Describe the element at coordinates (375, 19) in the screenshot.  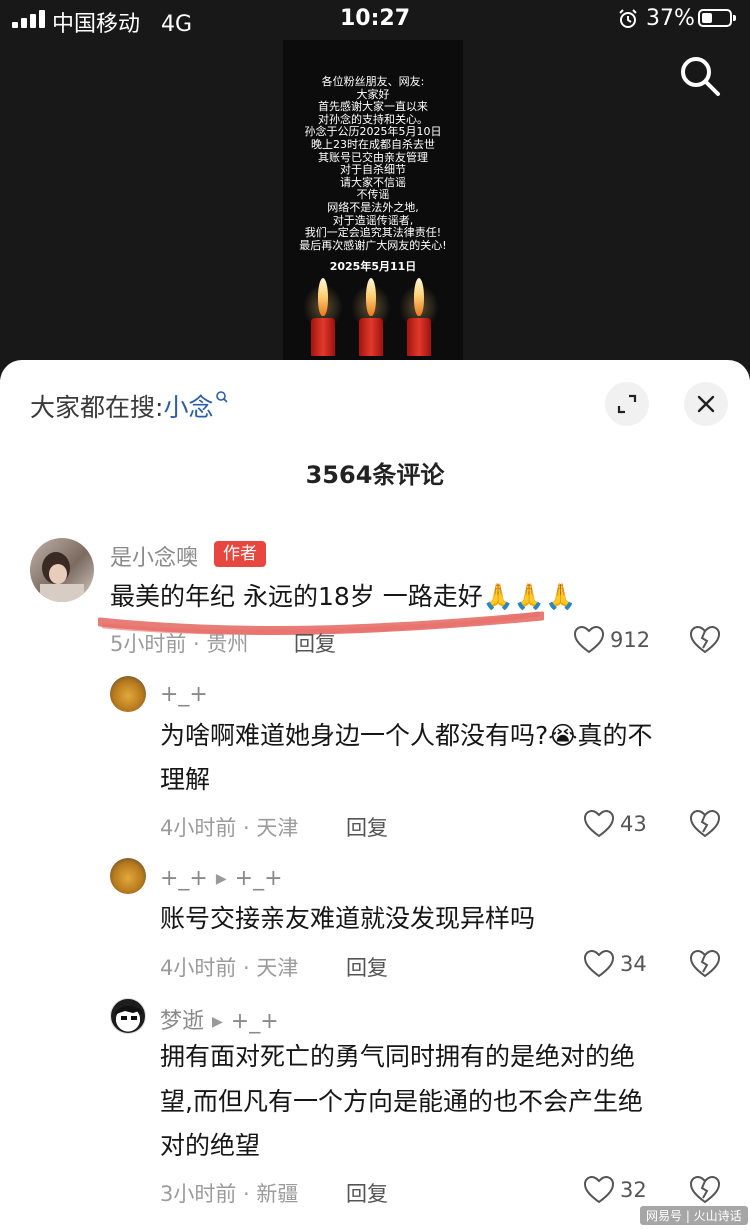
I see `status-bar: 中国移动 4G 10:27 37%` at that location.